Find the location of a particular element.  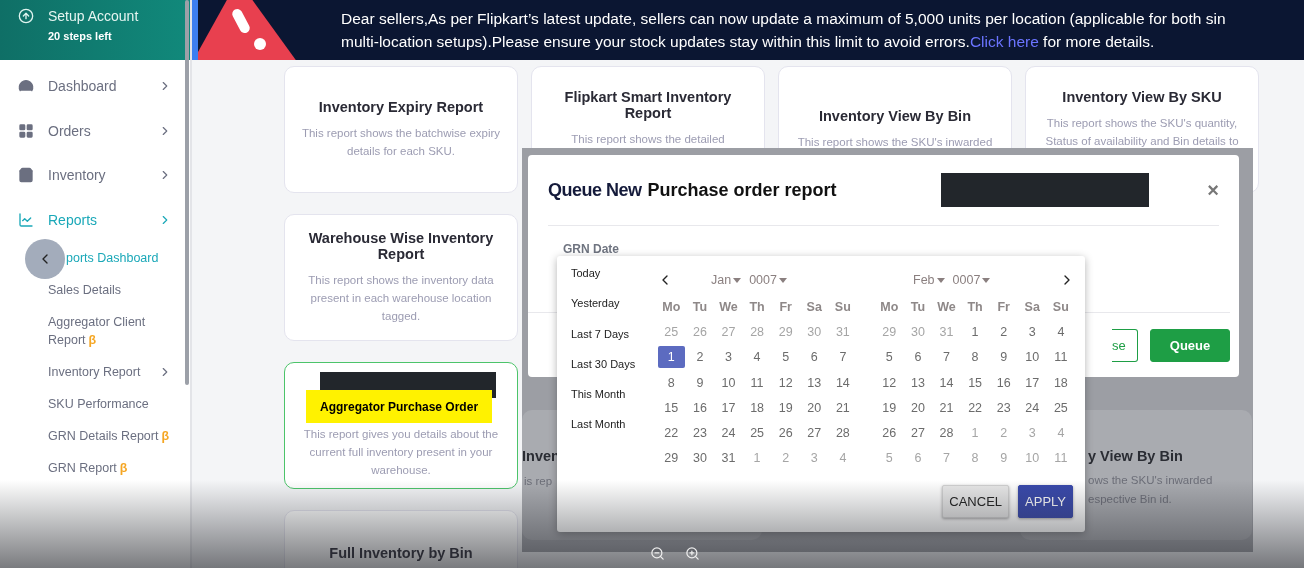

calendar-day: 29 is located at coordinates (671, 458).